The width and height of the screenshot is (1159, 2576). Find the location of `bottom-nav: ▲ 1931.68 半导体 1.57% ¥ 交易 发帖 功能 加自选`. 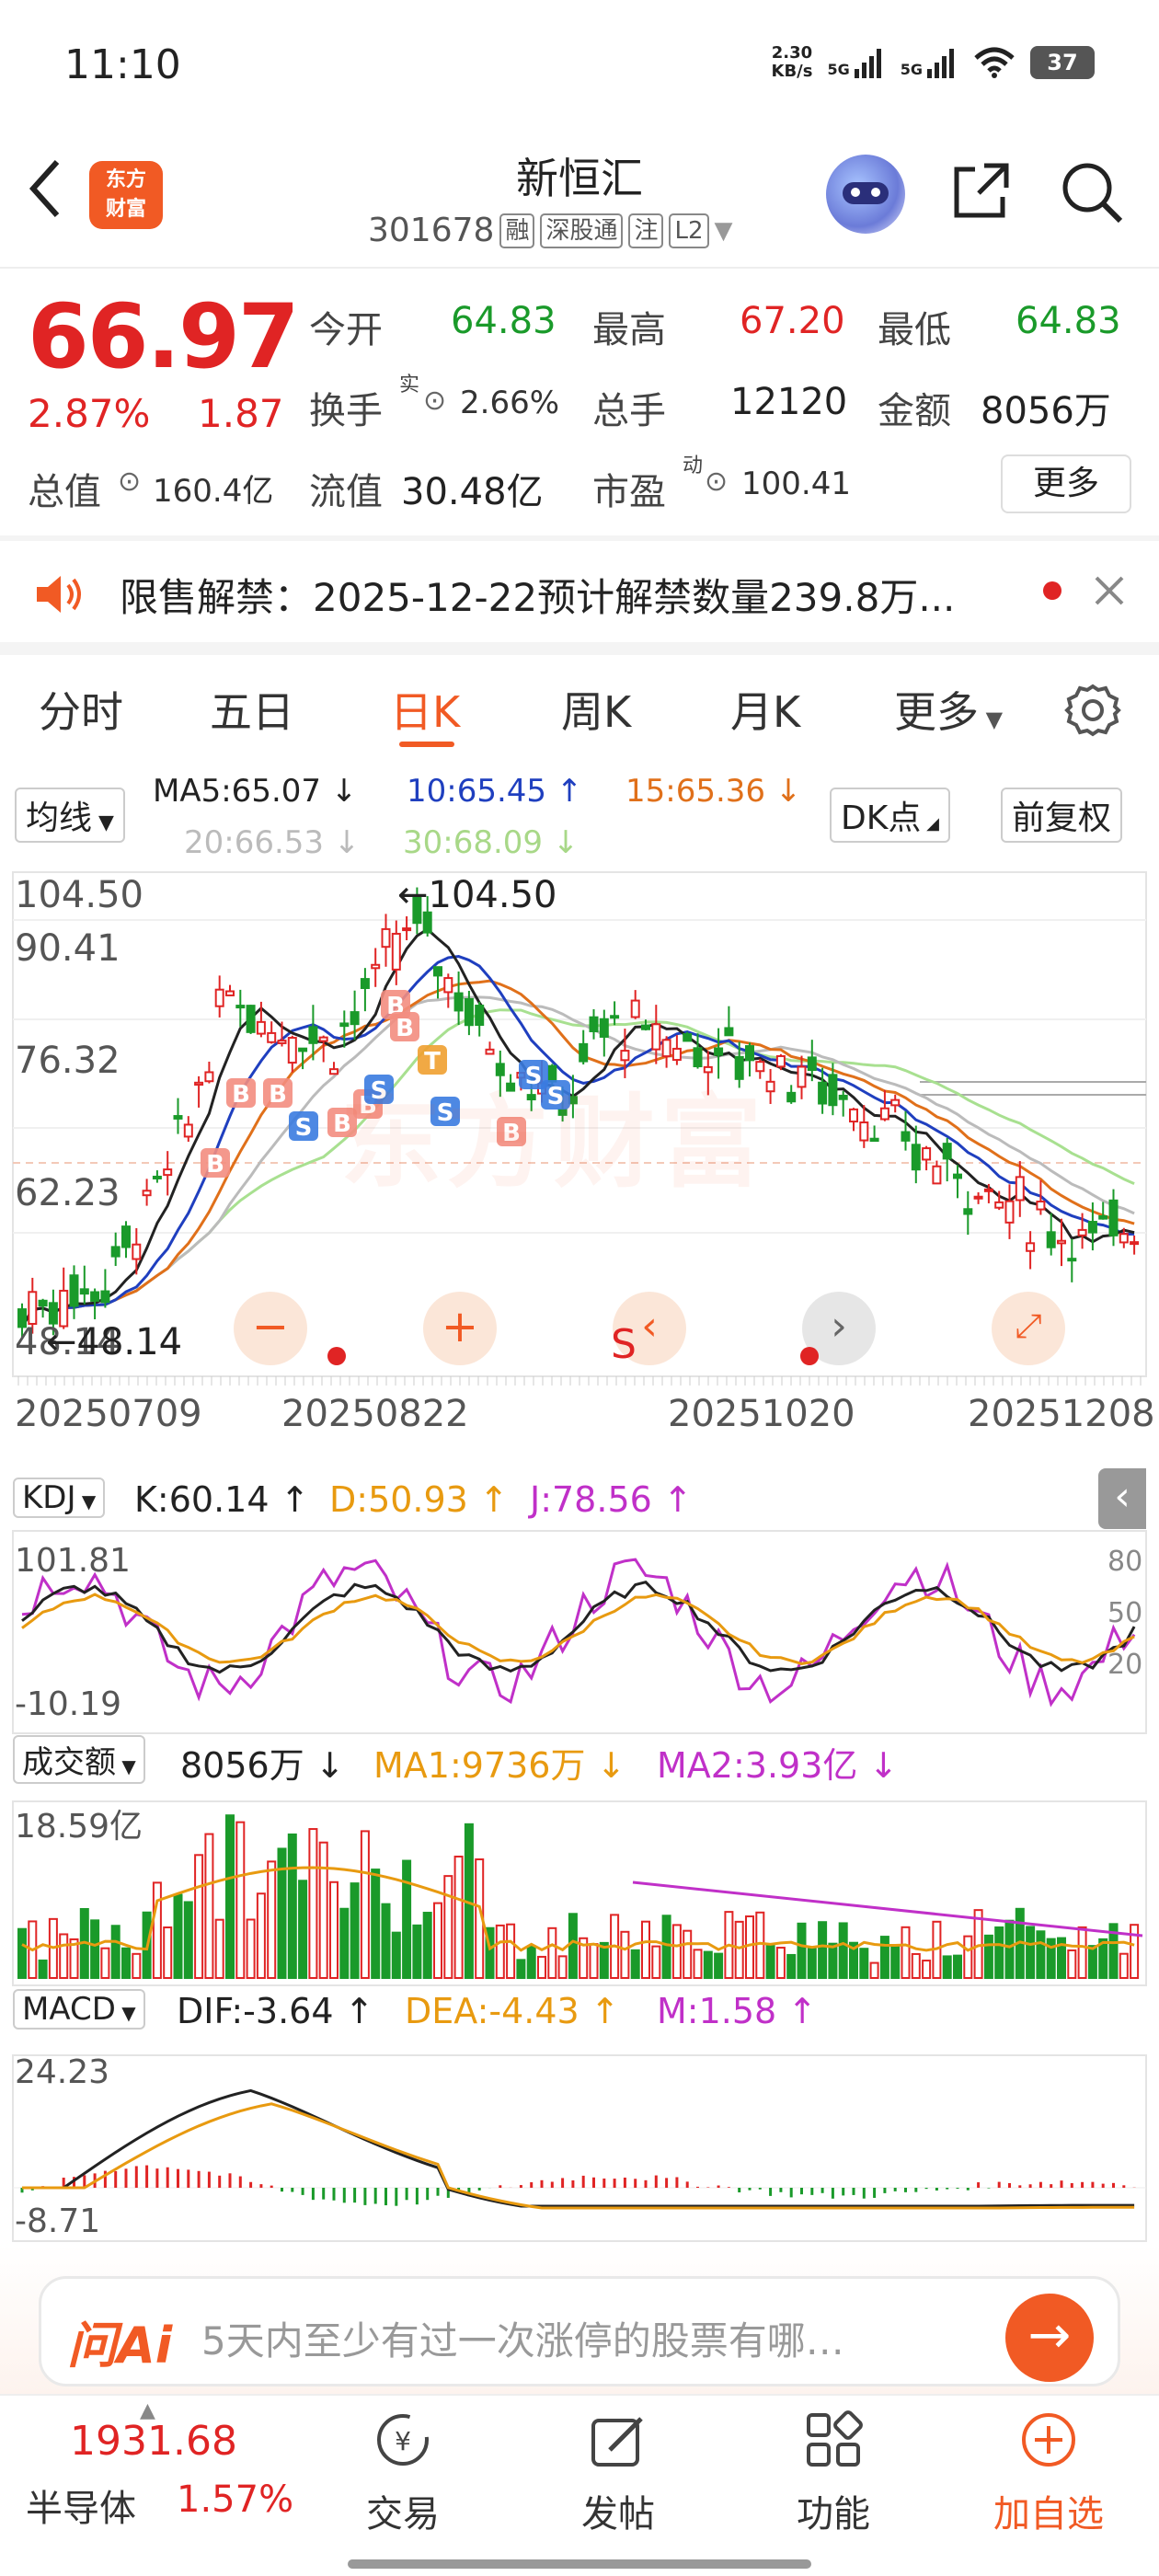

bottom-nav: ▲ 1931.68 半导体 1.57% ¥ 交易 发帖 功能 加自选 is located at coordinates (579, 2485).